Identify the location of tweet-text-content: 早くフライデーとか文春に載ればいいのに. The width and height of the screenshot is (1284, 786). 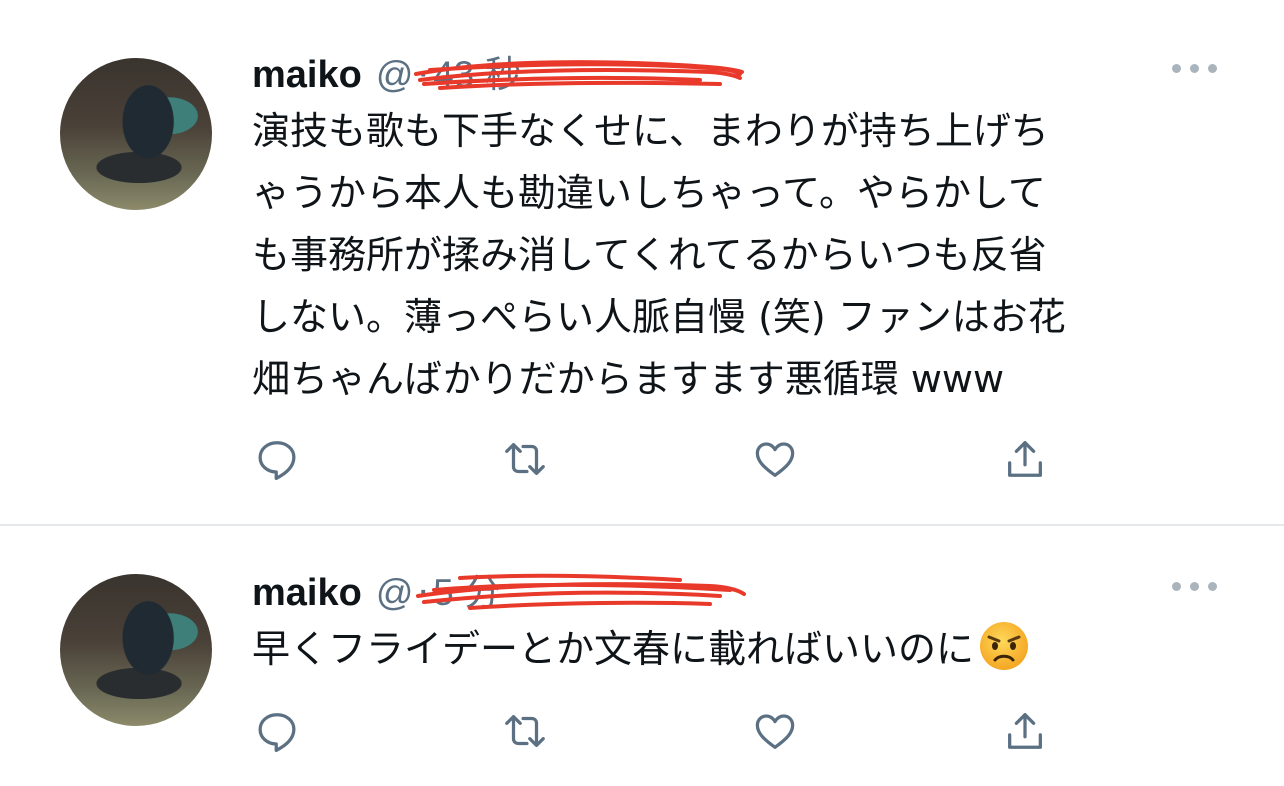
(613, 649).